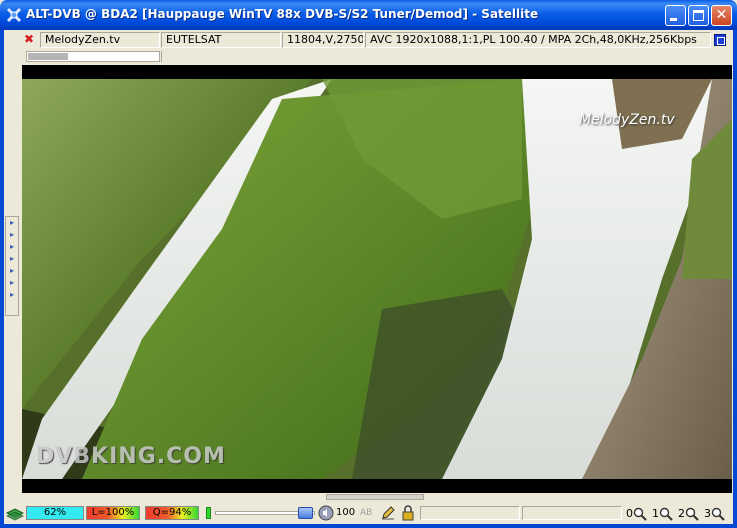 This screenshot has width=737, height=528. What do you see at coordinates (55, 513) in the screenshot?
I see `signal-strength-meter: 62%` at bounding box center [55, 513].